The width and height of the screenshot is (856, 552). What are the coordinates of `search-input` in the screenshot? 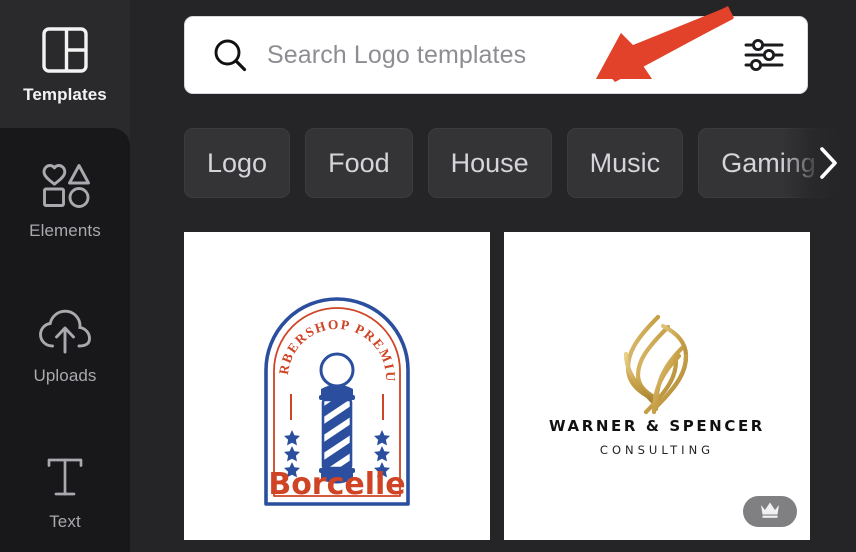 It's located at (496, 55).